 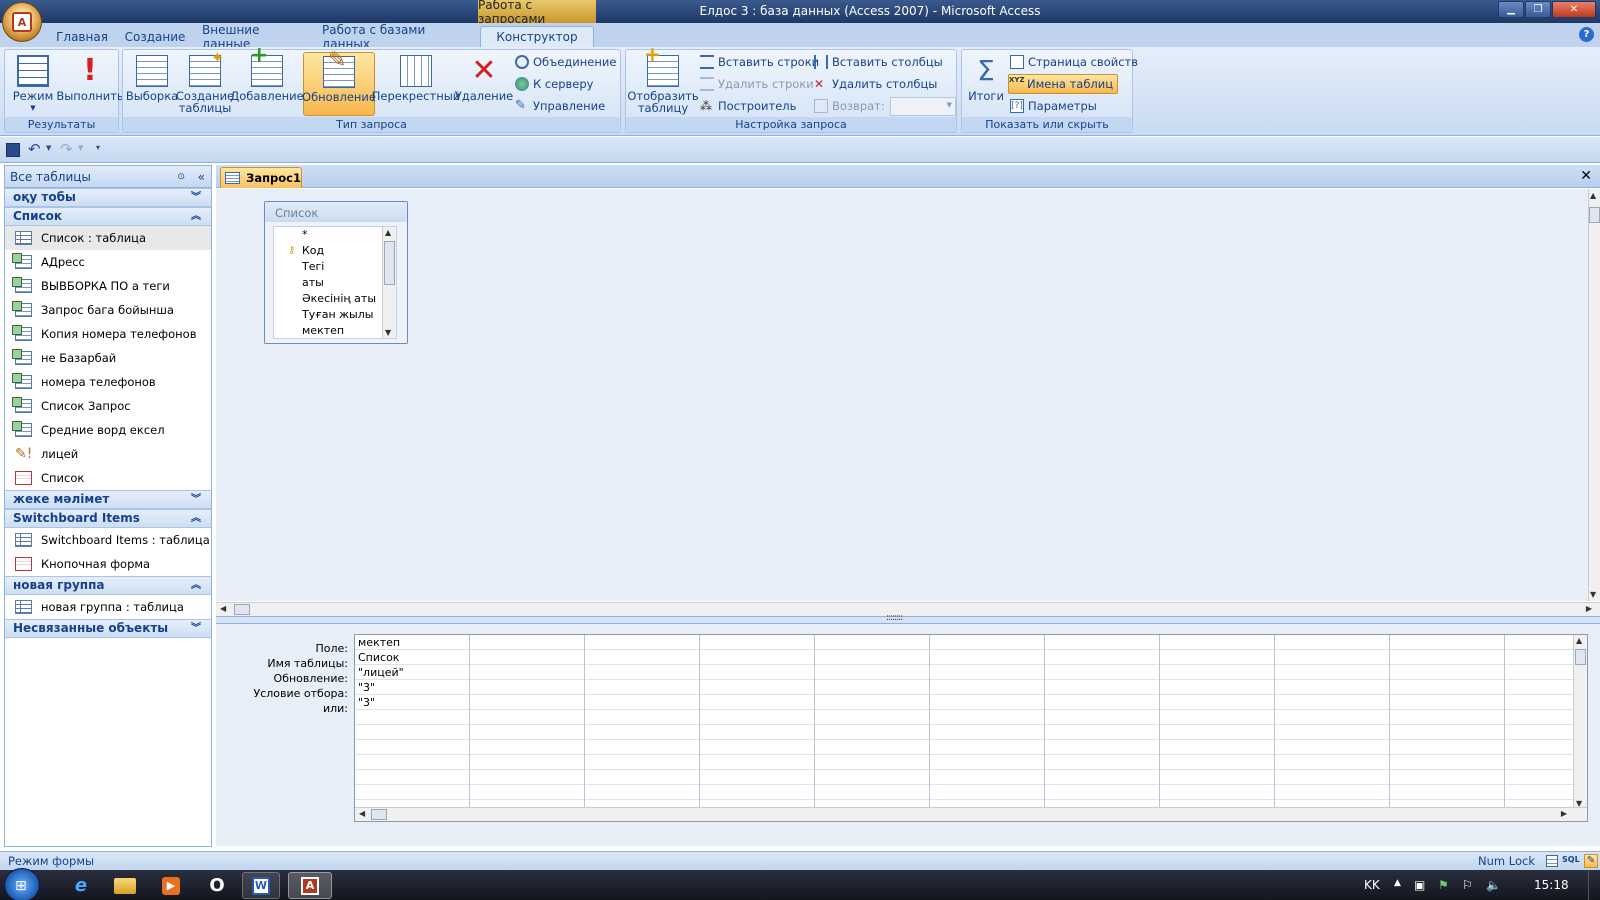 What do you see at coordinates (759, 62) in the screenshot?
I see `insert-rows-button: Вставить строки` at bounding box center [759, 62].